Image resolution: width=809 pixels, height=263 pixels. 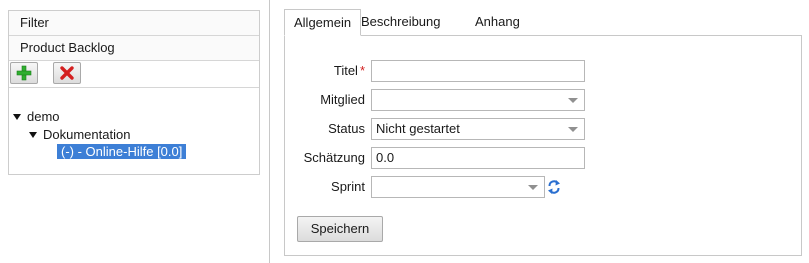 I want to click on add-plus-icon, so click(x=24, y=73).